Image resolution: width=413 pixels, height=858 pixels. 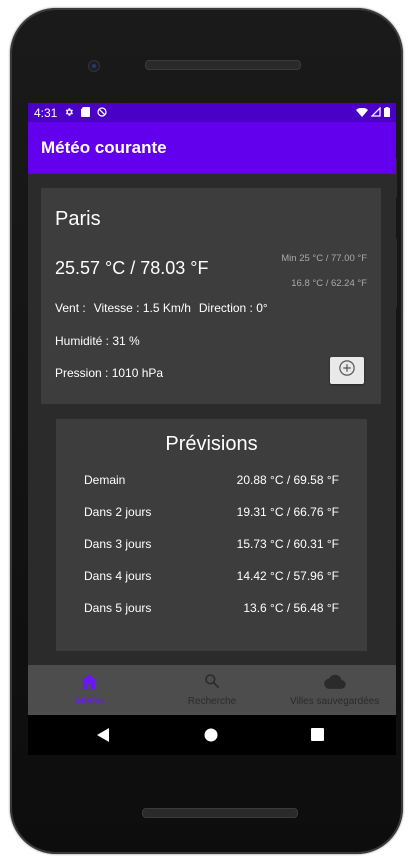 What do you see at coordinates (362, 113) in the screenshot?
I see `wifi-icon` at bounding box center [362, 113].